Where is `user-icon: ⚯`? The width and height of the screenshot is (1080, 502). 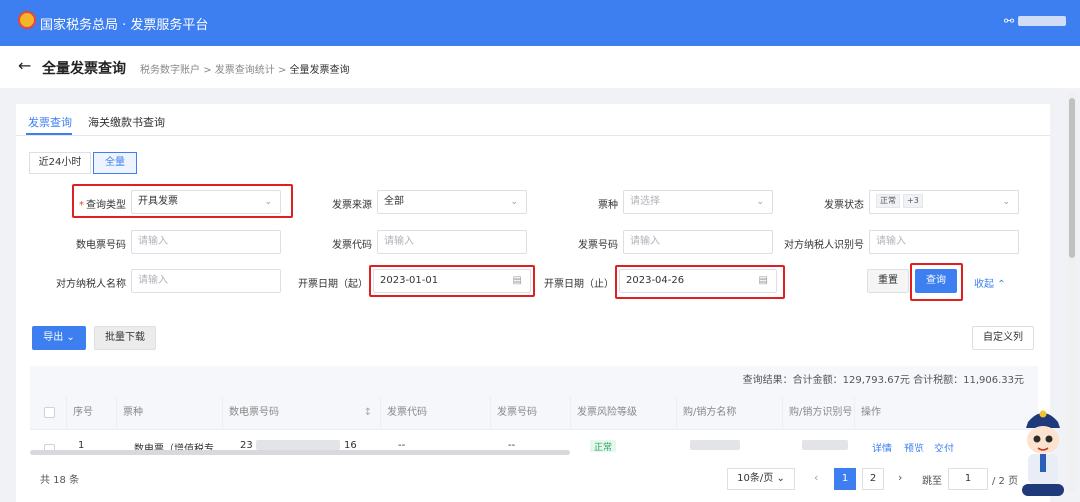 user-icon: ⚯ is located at coordinates (1009, 21).